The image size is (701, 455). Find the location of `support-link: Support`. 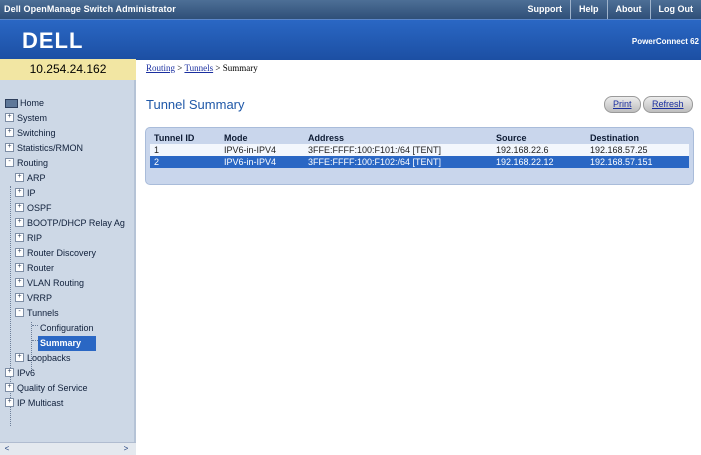

support-link: Support is located at coordinates (544, 9).